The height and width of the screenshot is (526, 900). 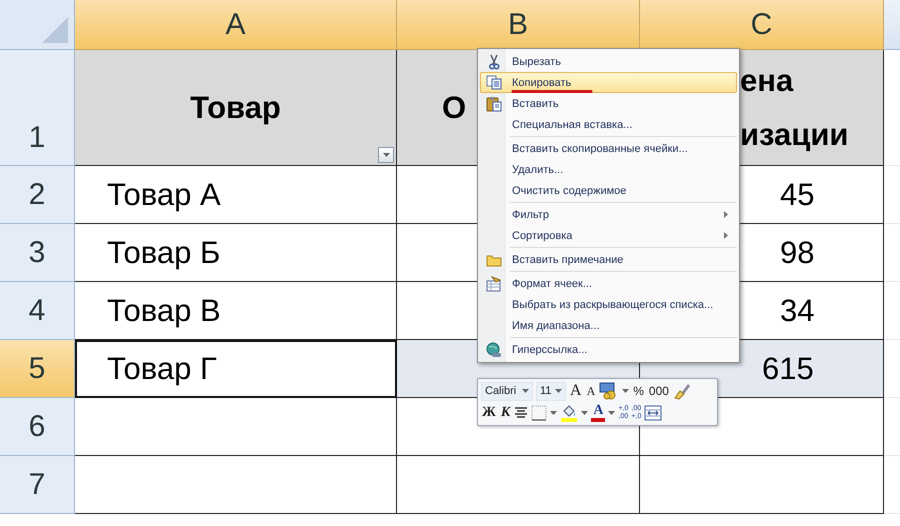 What do you see at coordinates (521, 413) in the screenshot?
I see `align-center-icon` at bounding box center [521, 413].